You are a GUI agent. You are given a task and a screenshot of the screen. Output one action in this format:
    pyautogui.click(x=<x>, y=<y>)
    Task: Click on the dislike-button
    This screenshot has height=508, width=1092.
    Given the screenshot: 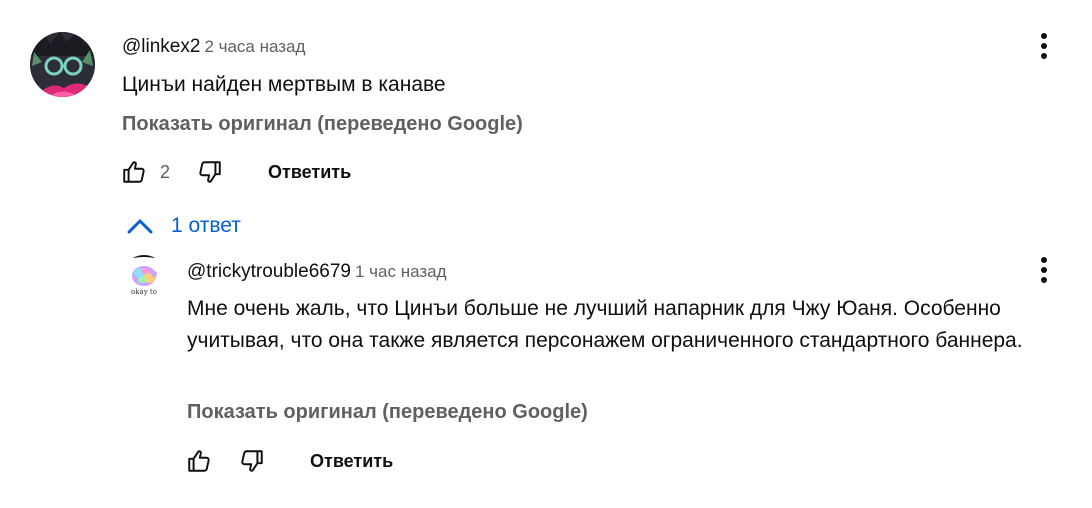 What is the action you would take?
    pyautogui.click(x=210, y=172)
    